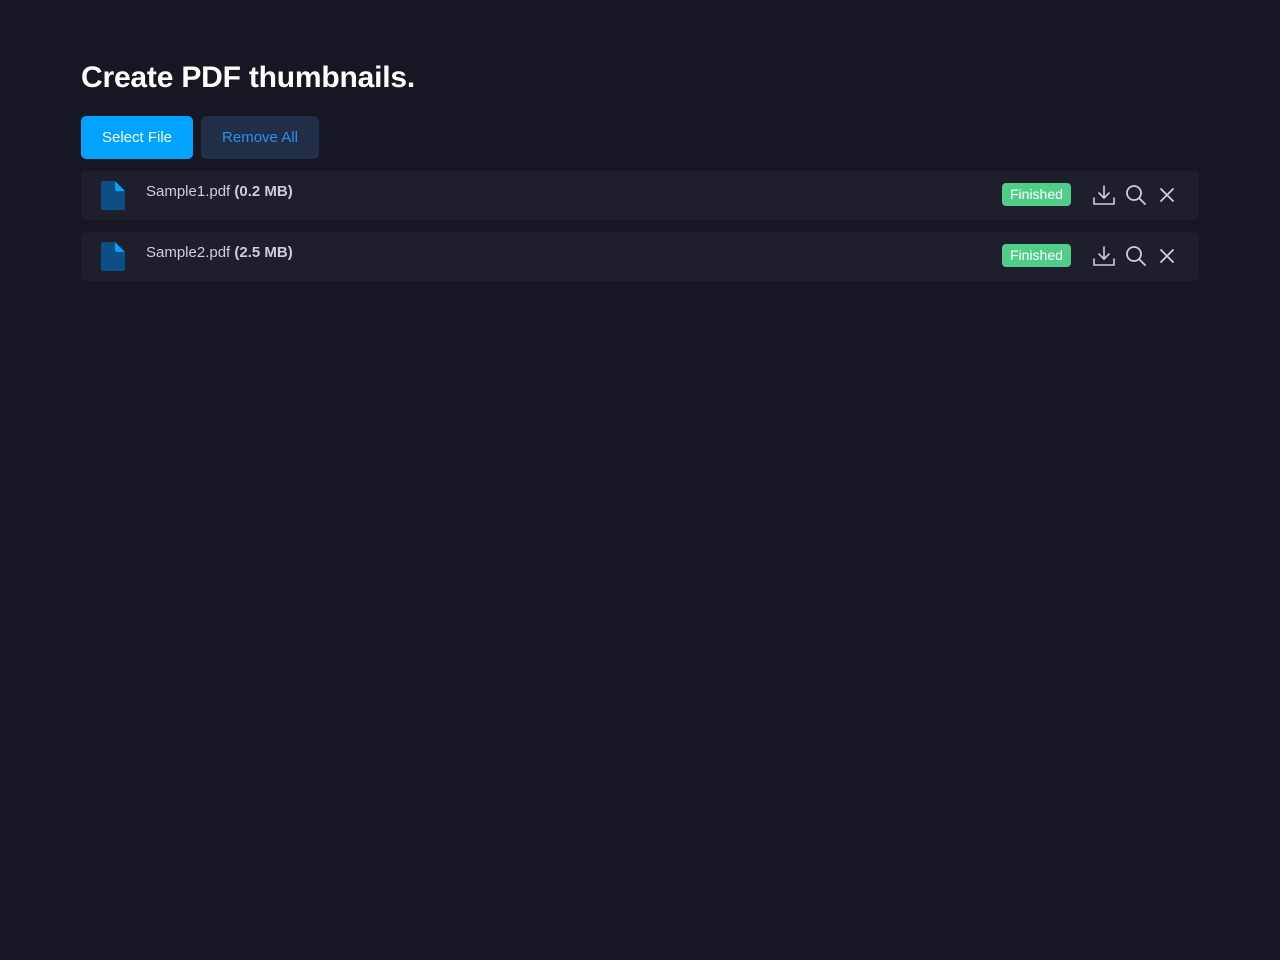  Describe the element at coordinates (640, 195) in the screenshot. I see `file-row: Sample1.pdf (0.2 MB) Finished` at that location.